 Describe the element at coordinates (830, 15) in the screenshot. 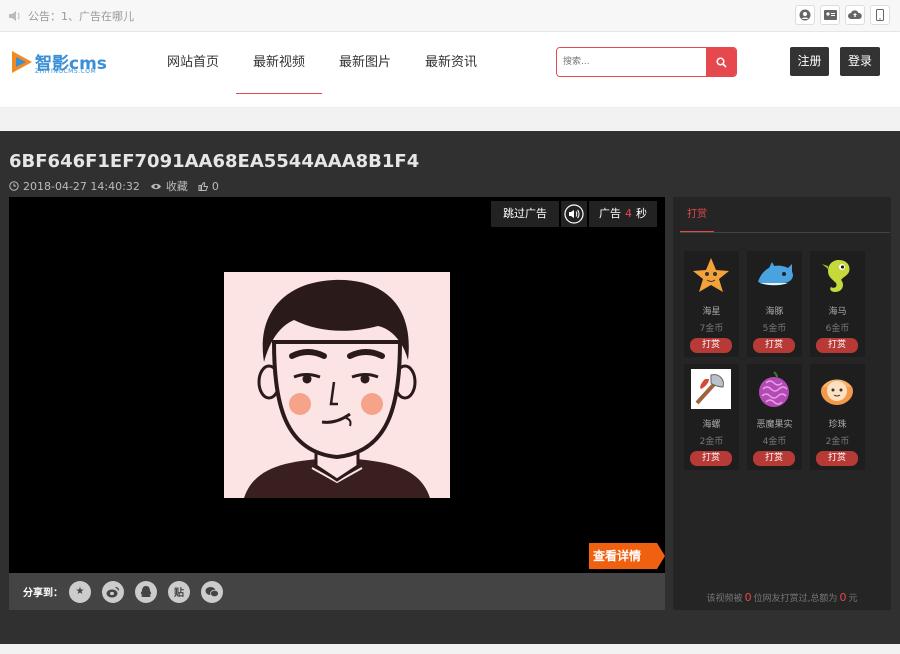

I see `id-card-icon` at that location.